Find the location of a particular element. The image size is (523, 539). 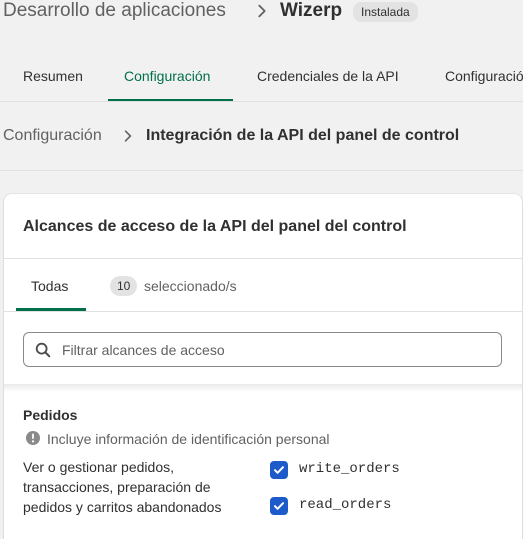

section-title-orders: Pedidos is located at coordinates (50, 415).